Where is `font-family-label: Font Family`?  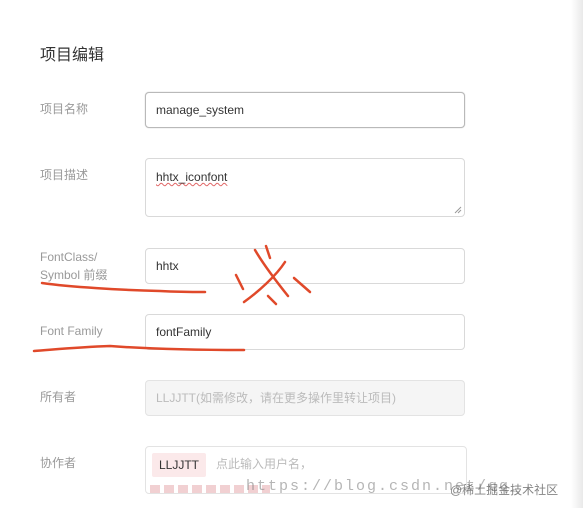
font-family-label: Font Family is located at coordinates (71, 331).